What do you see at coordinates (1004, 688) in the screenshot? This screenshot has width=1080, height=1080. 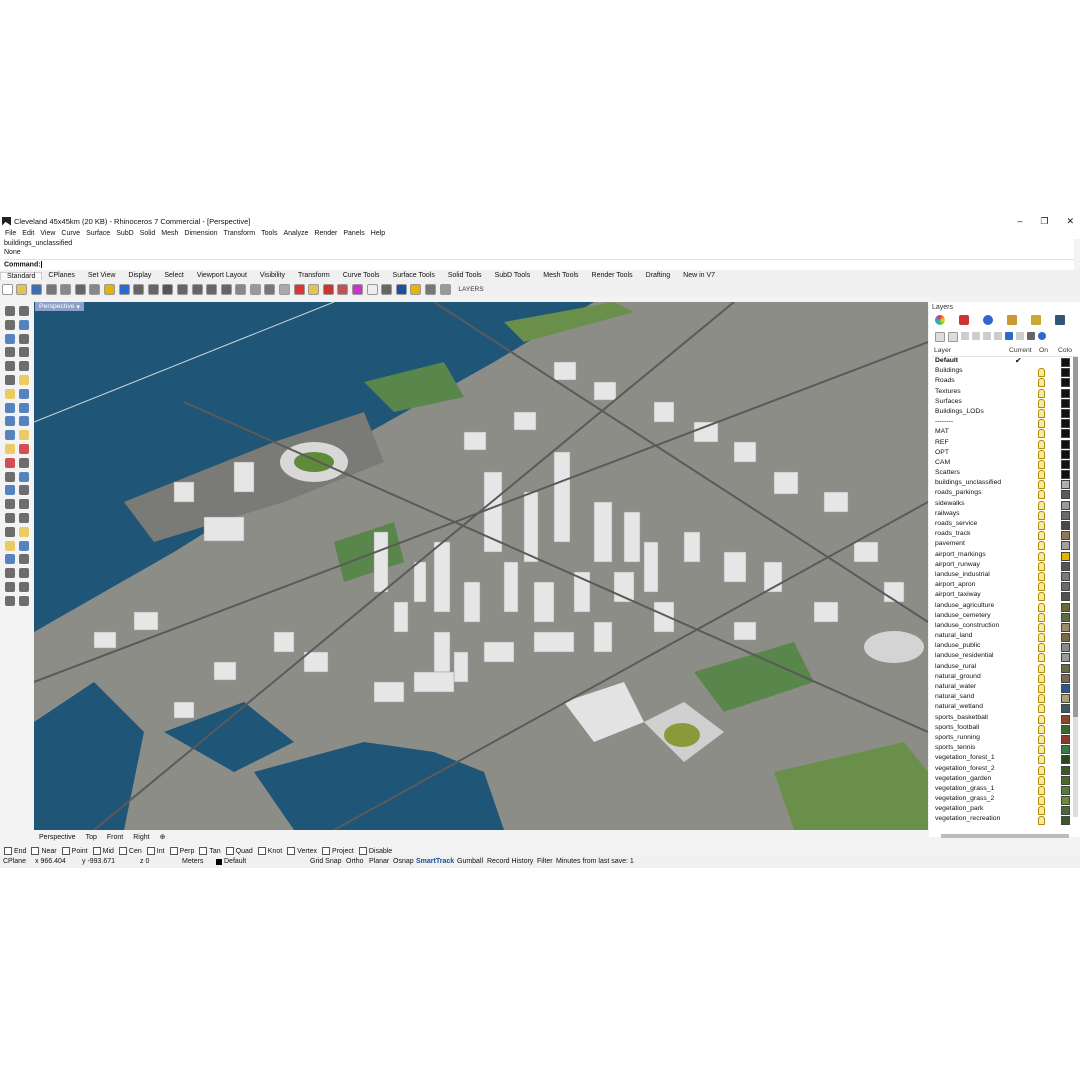 I see `layer-row: natural_water` at bounding box center [1004, 688].